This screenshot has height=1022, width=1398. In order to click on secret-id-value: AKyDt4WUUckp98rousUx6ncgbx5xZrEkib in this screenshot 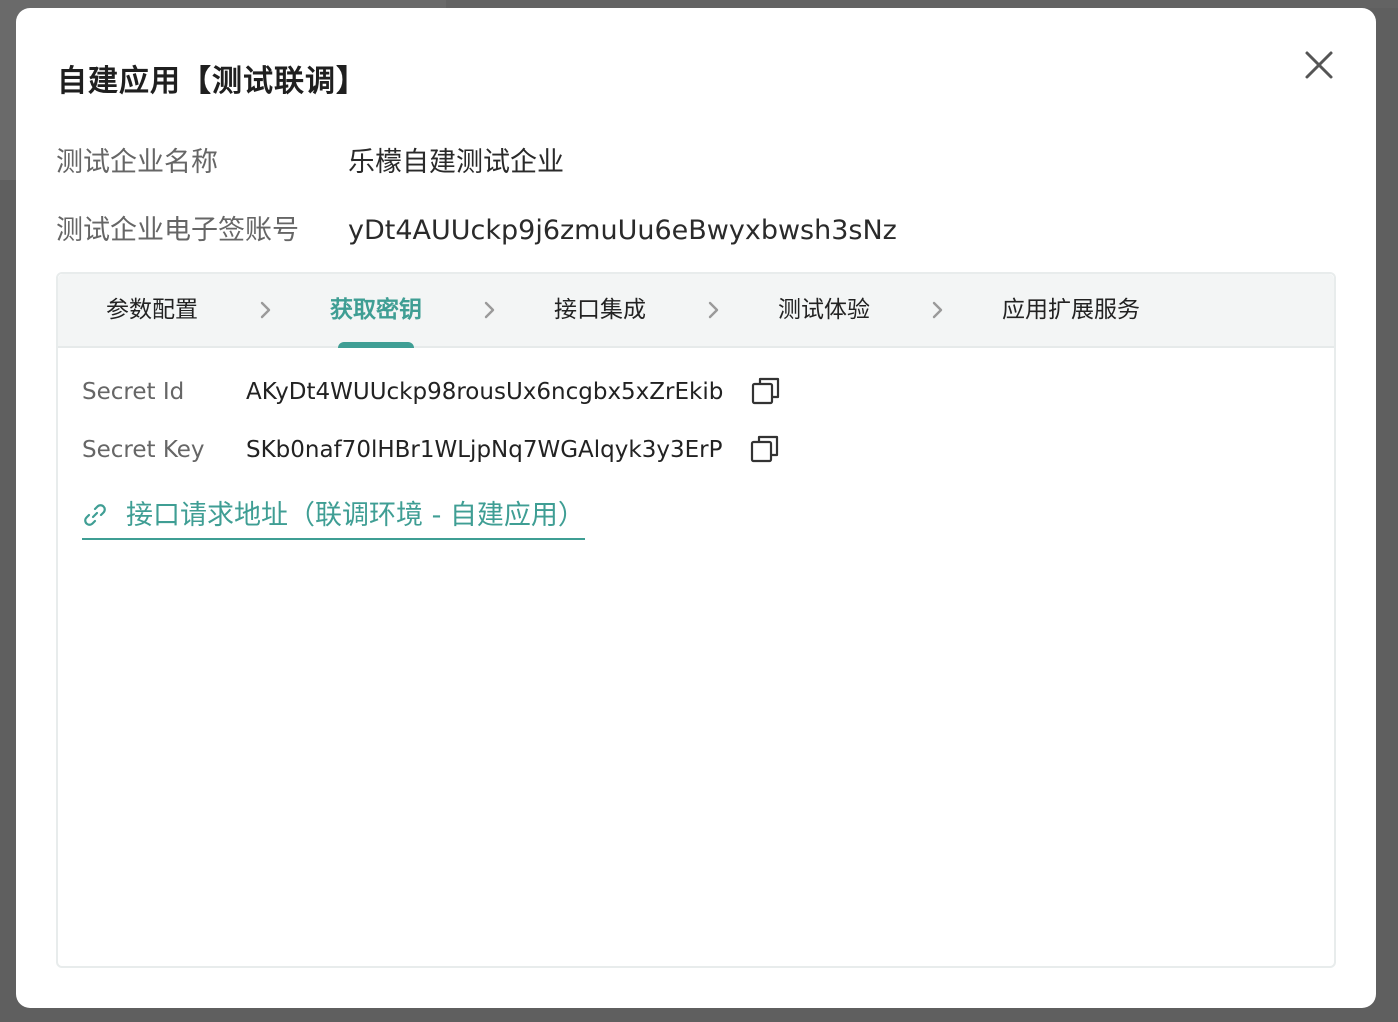, I will do `click(485, 392)`.